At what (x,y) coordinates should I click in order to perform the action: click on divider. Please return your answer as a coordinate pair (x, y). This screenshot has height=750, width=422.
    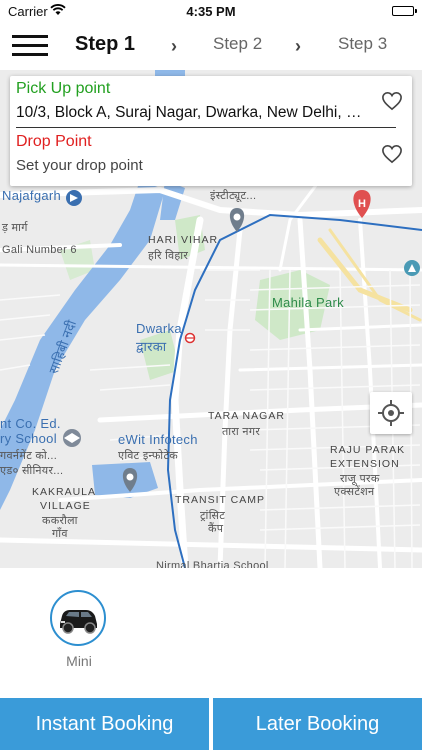
    Looking at the image, I should click on (206, 127).